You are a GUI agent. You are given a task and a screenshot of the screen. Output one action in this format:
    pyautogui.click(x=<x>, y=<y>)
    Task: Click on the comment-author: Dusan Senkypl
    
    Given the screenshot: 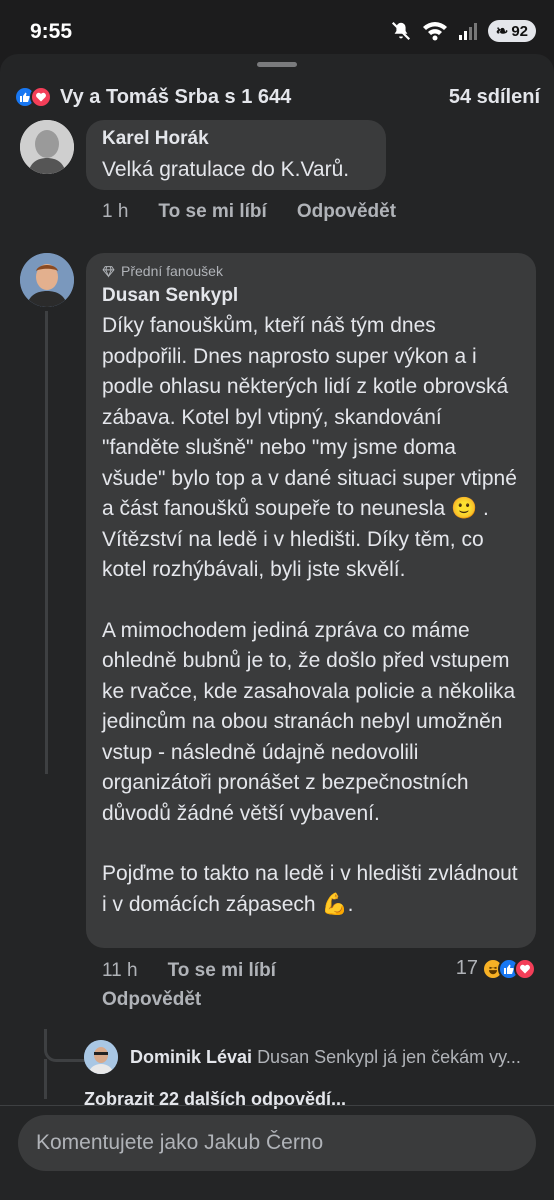 What is the action you would take?
    pyautogui.click(x=170, y=296)
    